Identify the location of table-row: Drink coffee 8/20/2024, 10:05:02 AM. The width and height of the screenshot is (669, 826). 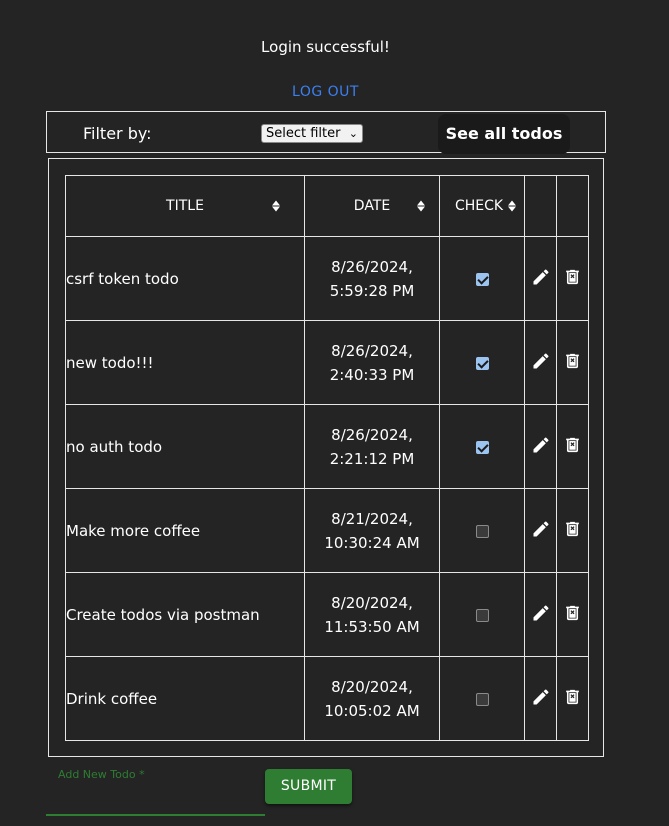
(327, 698).